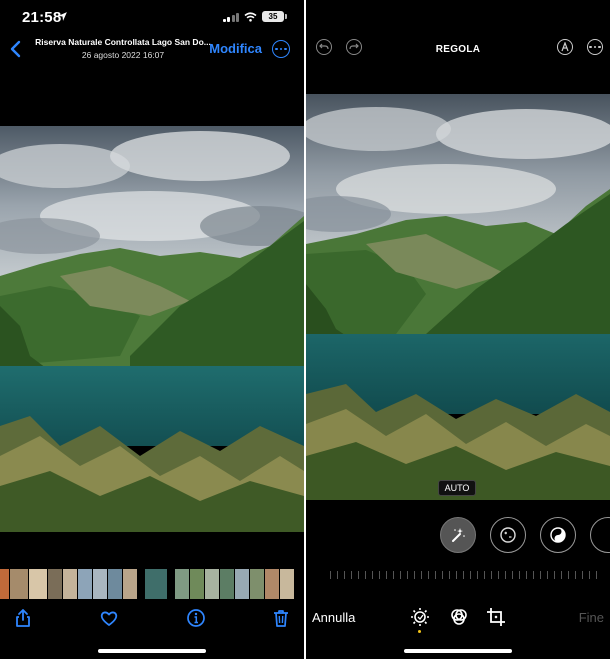 This screenshot has width=610, height=659. I want to click on wifi-icon, so click(250, 16).